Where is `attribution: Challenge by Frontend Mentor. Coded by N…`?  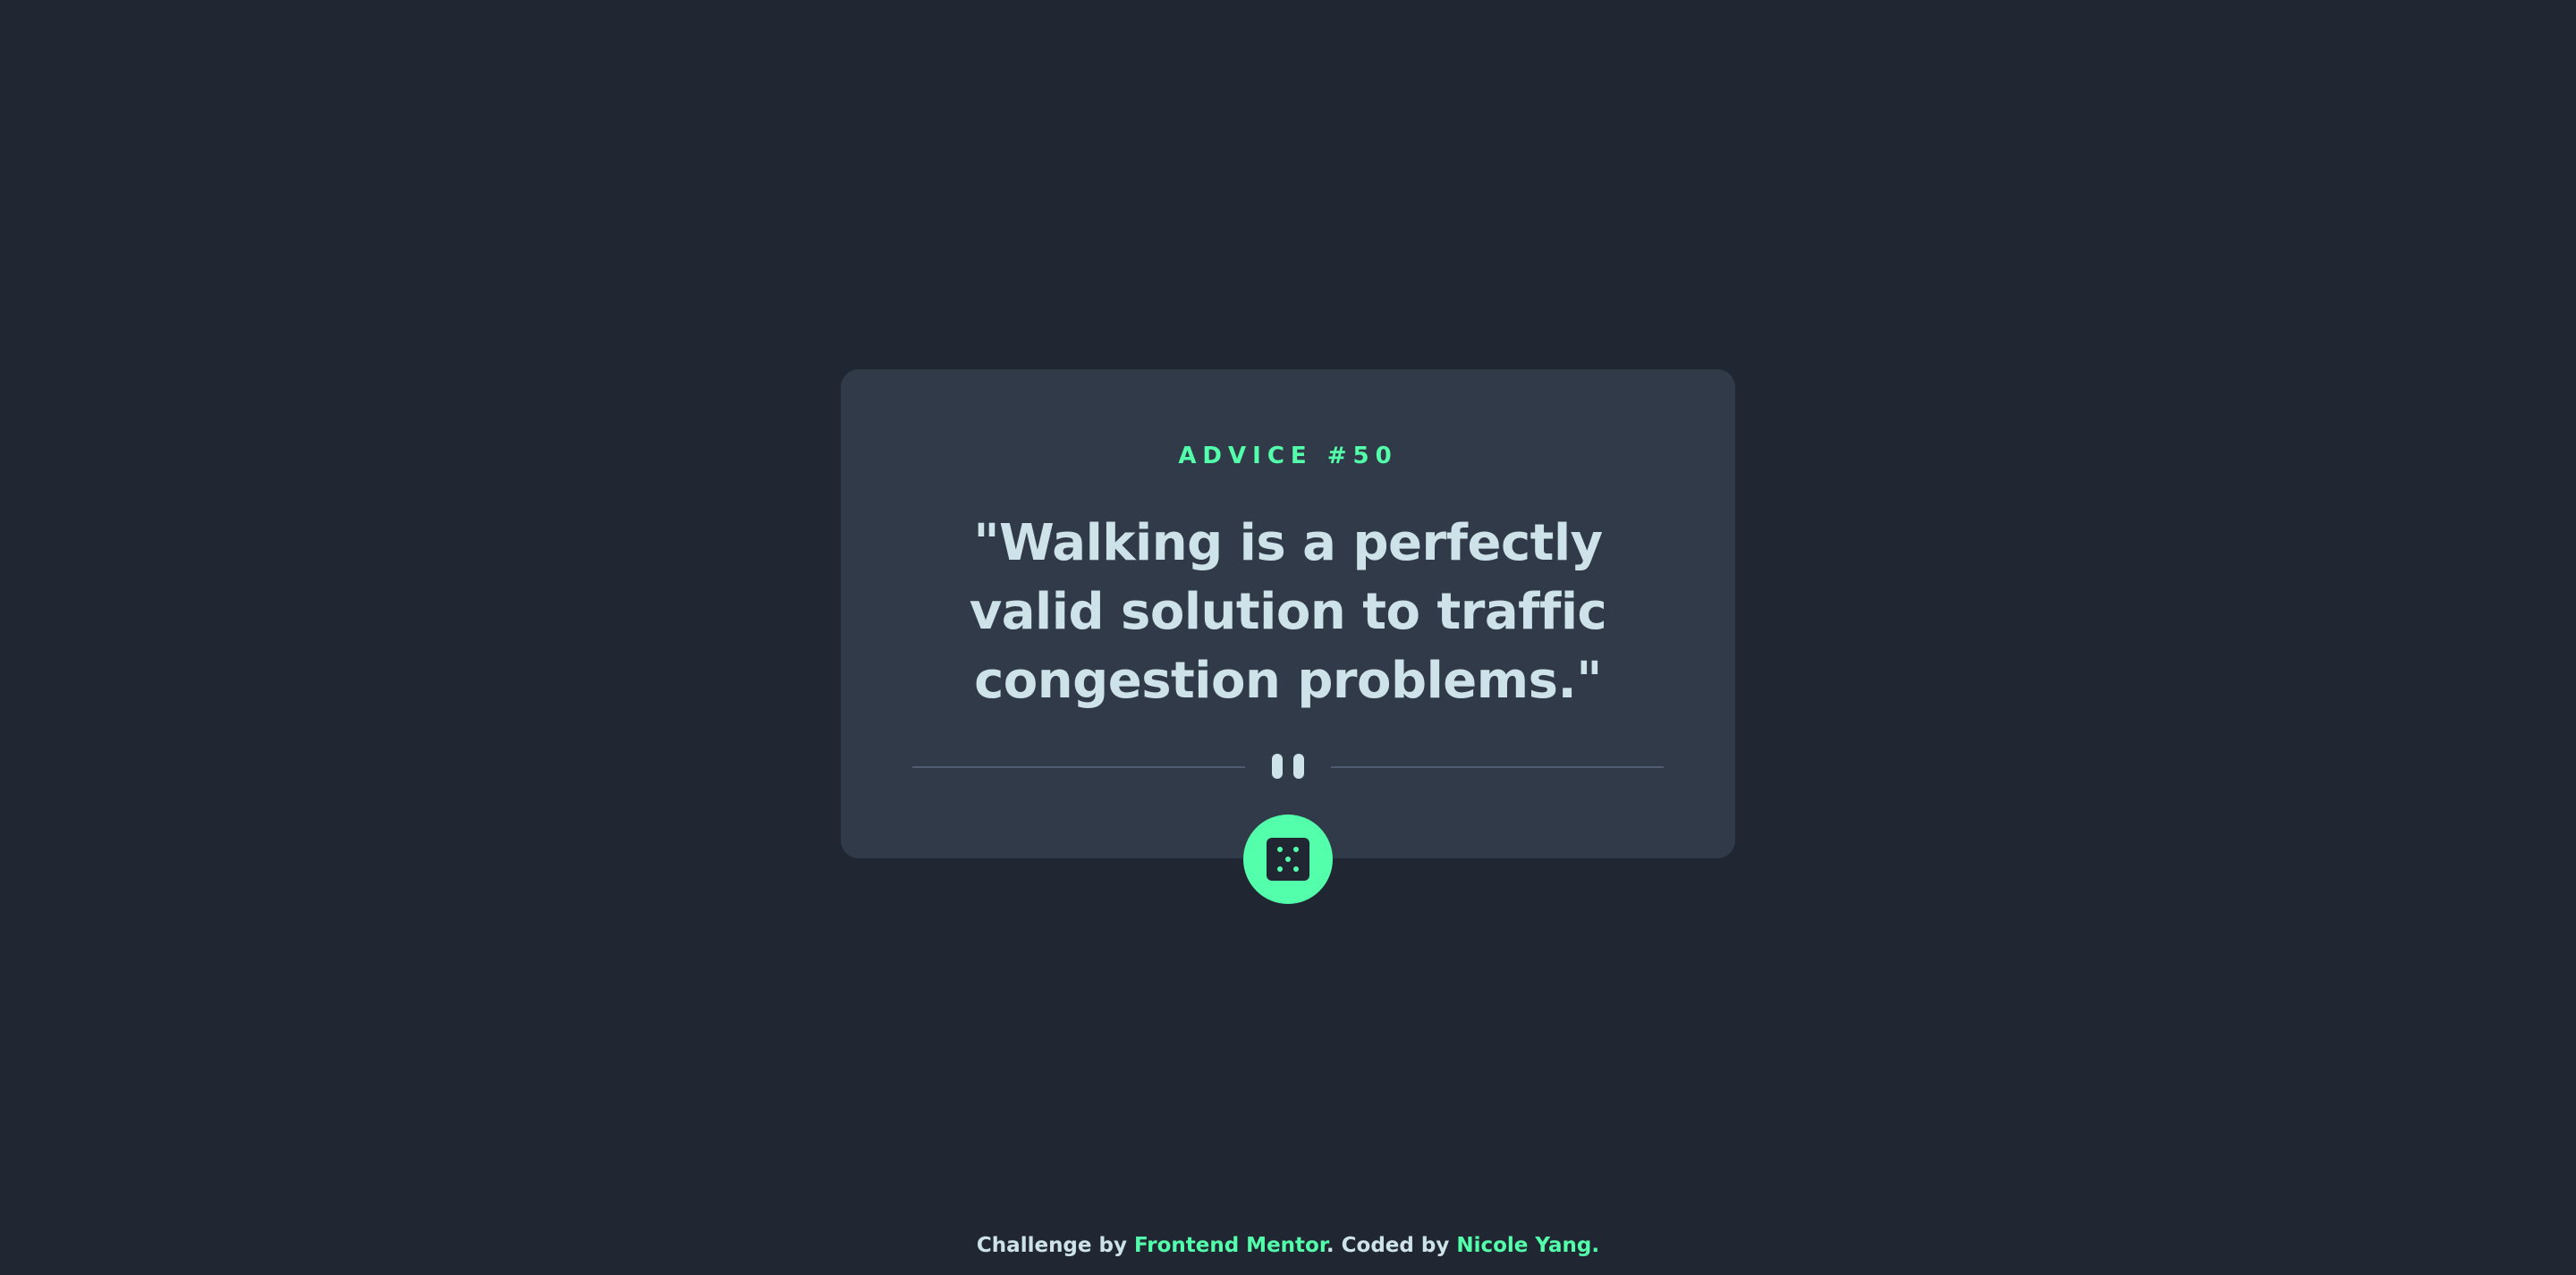
attribution: Challenge by Frontend Mentor. Coded by N… is located at coordinates (1288, 1245).